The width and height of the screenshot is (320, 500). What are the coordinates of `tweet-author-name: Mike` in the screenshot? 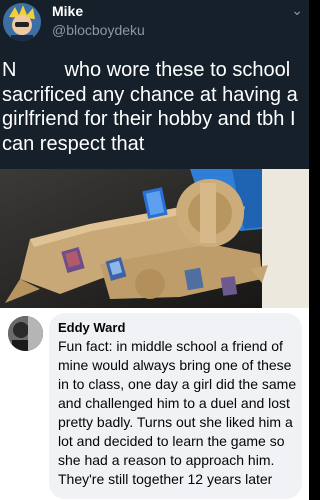 It's located at (67, 11).